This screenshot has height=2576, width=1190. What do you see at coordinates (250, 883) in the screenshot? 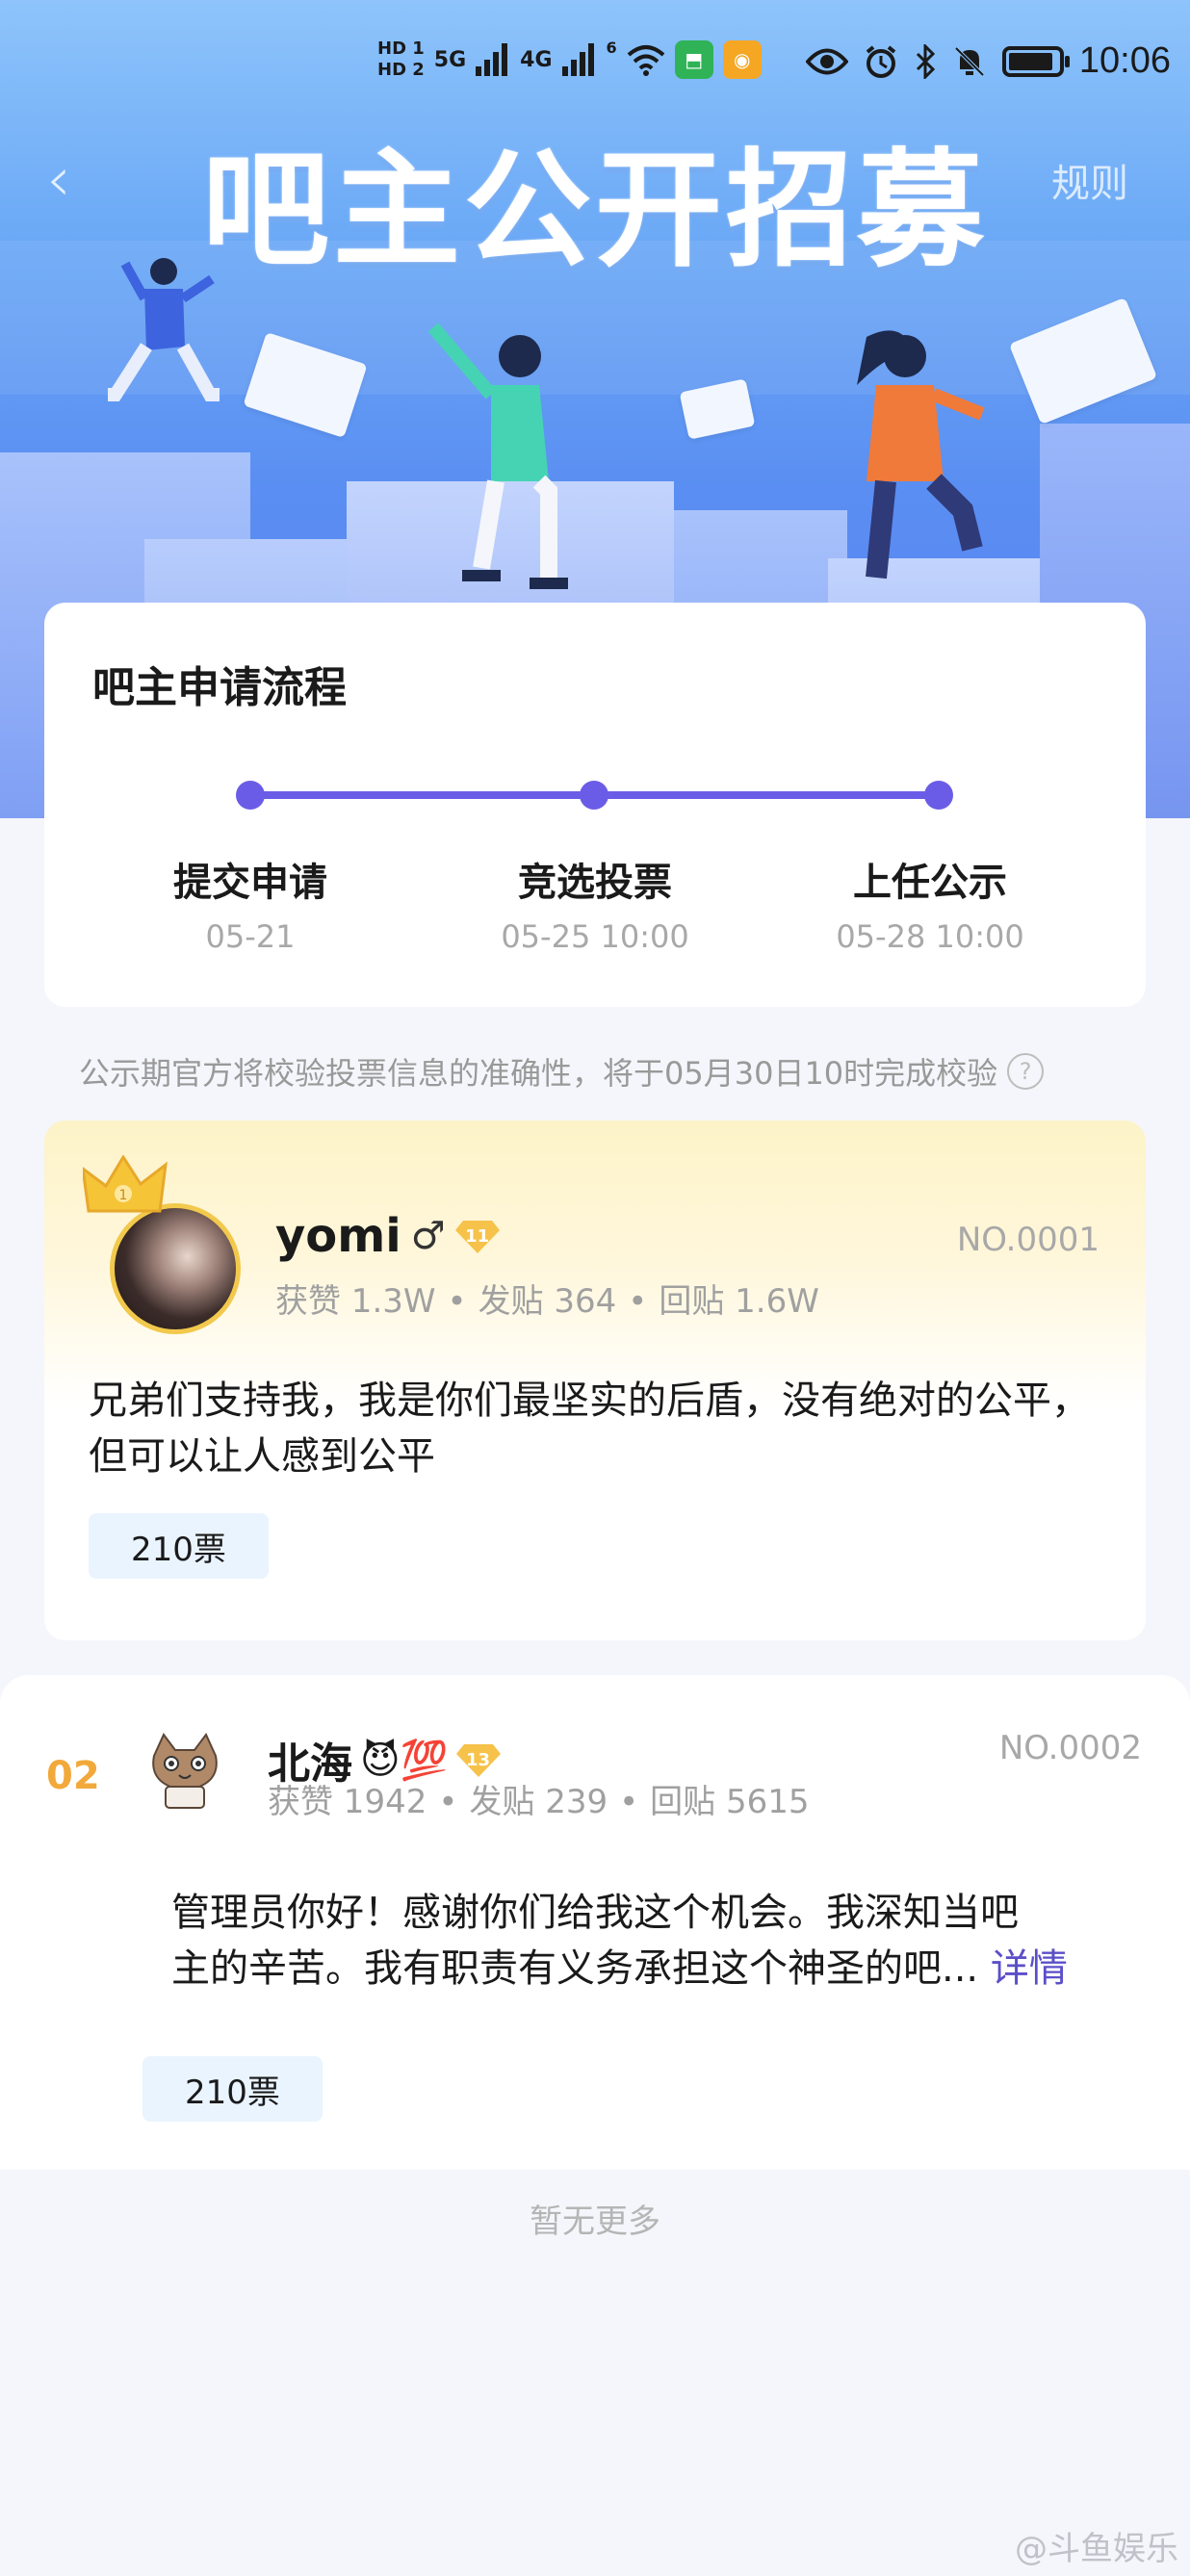
I see `step-label: 提交申请` at bounding box center [250, 883].